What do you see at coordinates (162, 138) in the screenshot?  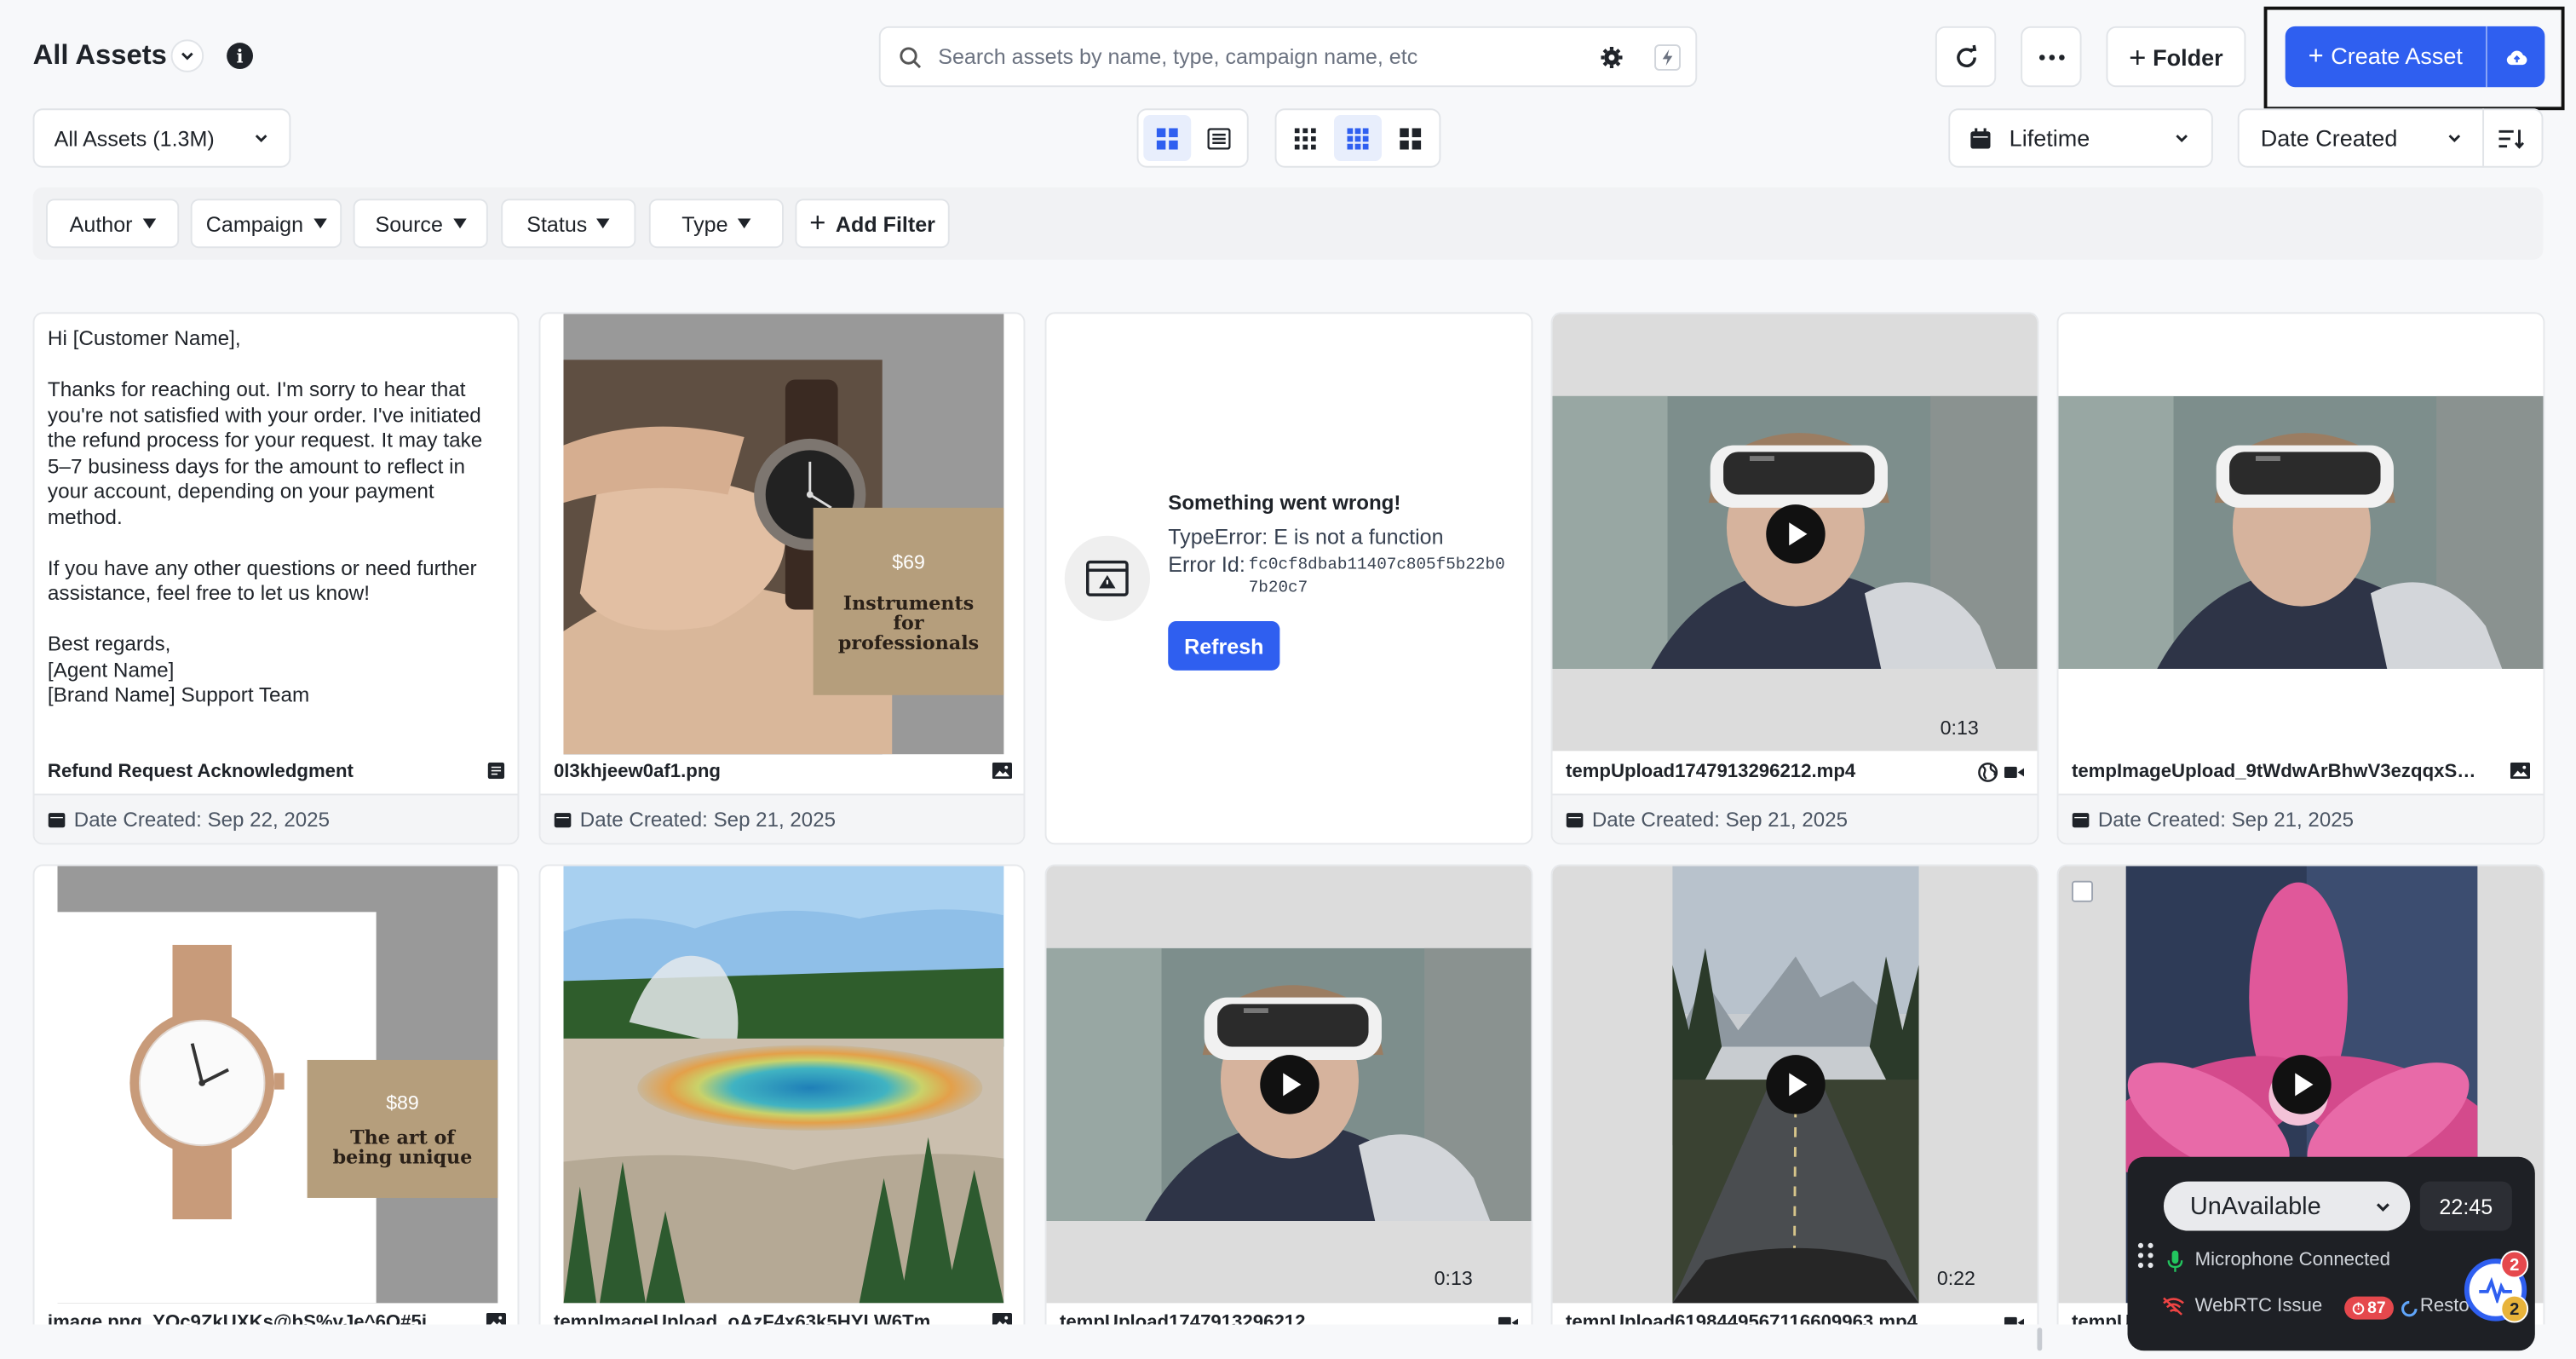 I see `asset-scope-dropdown: All Assets (1.3M)` at bounding box center [162, 138].